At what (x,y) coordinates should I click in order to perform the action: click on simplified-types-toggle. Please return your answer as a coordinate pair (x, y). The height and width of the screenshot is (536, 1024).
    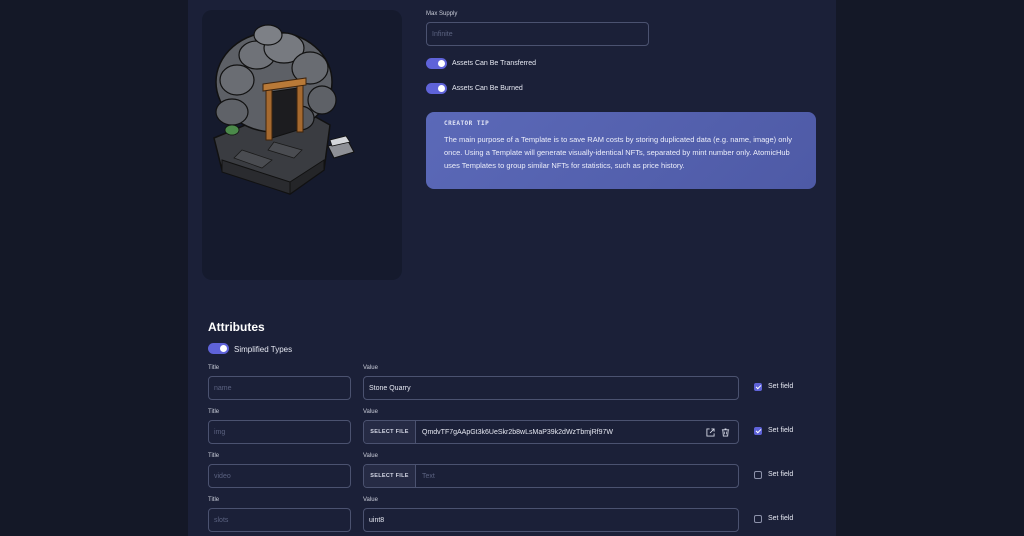
    Looking at the image, I should click on (218, 348).